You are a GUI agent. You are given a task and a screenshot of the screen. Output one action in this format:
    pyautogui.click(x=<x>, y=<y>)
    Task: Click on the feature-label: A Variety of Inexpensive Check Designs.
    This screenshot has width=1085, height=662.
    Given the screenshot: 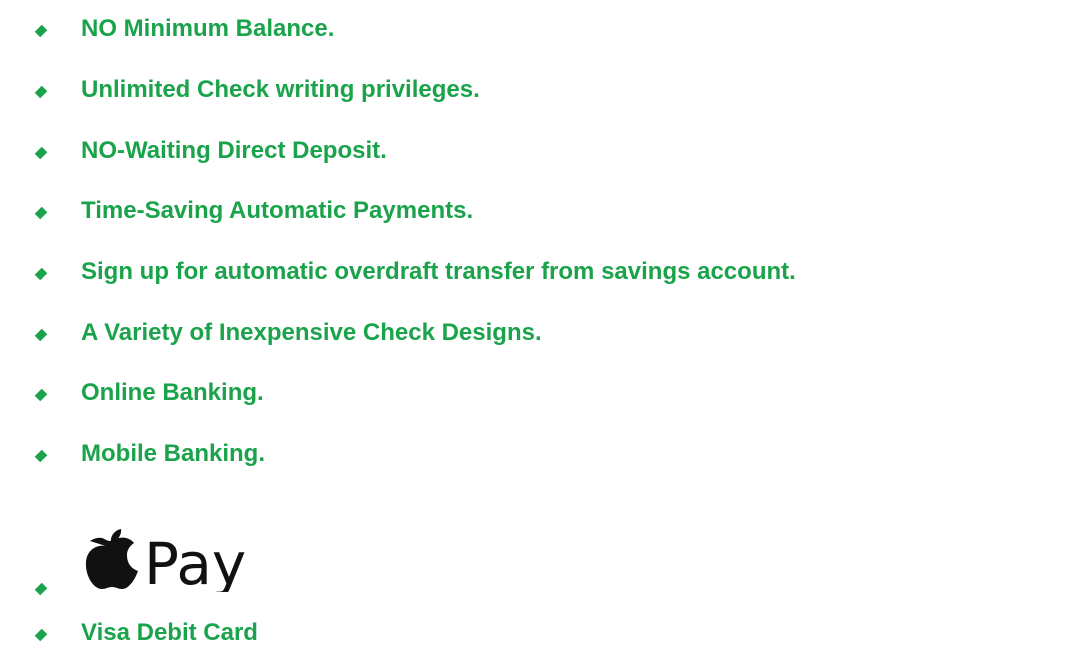 What is the action you would take?
    pyautogui.click(x=311, y=332)
    